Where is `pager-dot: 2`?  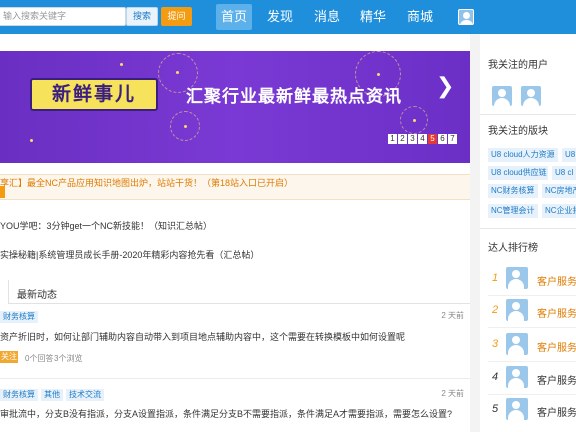
pager-dot: 2 is located at coordinates (402, 139).